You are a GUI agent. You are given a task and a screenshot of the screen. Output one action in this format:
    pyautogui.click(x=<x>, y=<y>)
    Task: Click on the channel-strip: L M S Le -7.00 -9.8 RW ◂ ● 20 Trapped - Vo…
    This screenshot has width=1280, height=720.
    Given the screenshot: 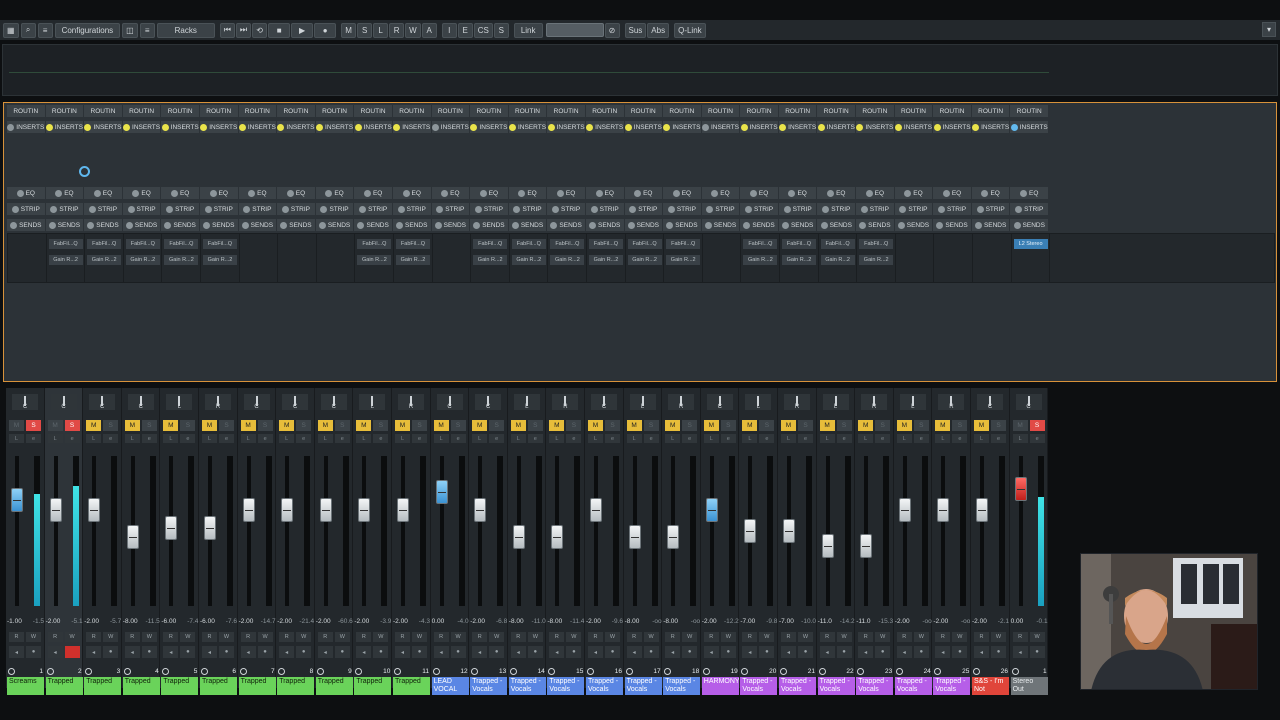 What is the action you would take?
    pyautogui.click(x=758, y=541)
    